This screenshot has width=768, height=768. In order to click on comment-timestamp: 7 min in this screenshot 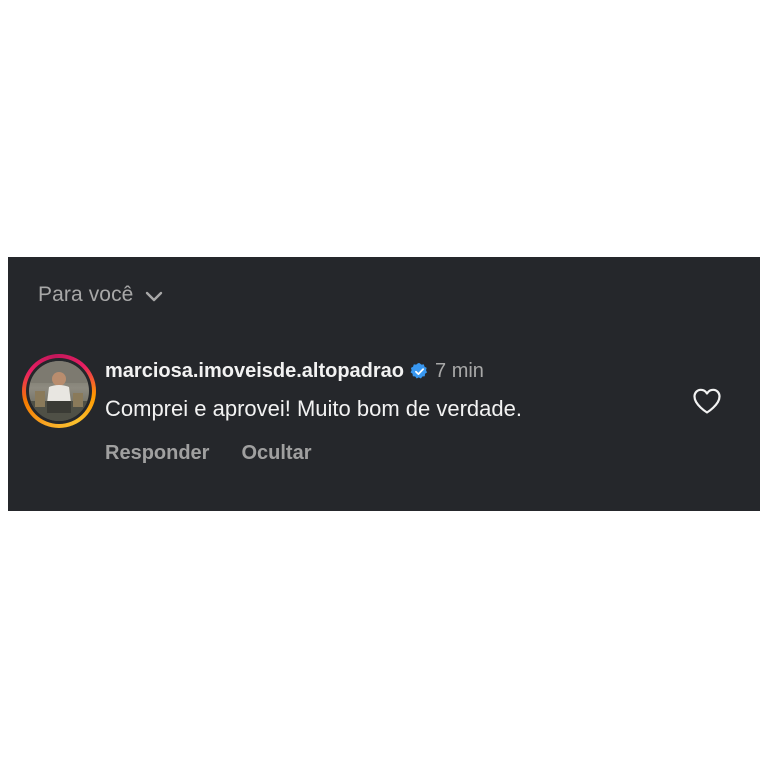, I will do `click(459, 371)`.